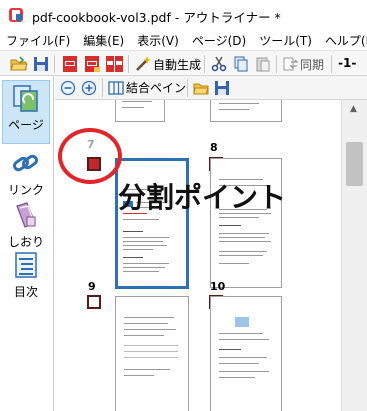 This screenshot has width=367, height=411. Describe the element at coordinates (90, 156) in the screenshot. I see `split-point-highlight` at that location.